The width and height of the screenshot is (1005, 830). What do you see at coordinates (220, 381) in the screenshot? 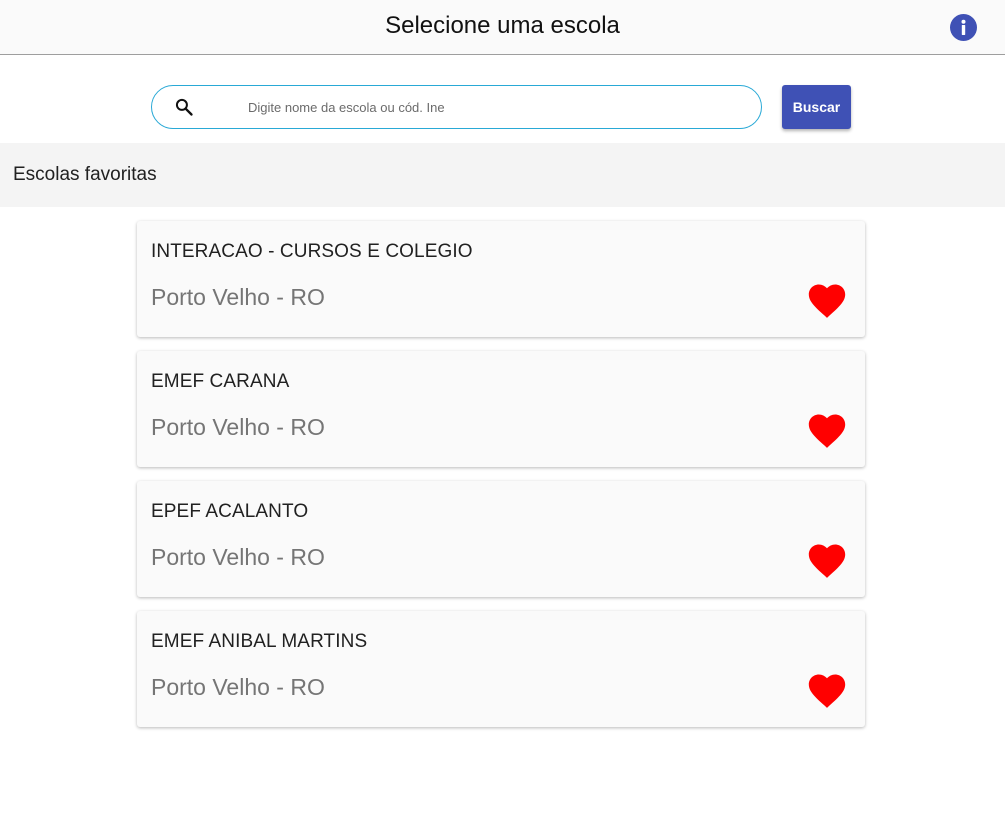
I see `school-name: EMEF CARANA` at bounding box center [220, 381].